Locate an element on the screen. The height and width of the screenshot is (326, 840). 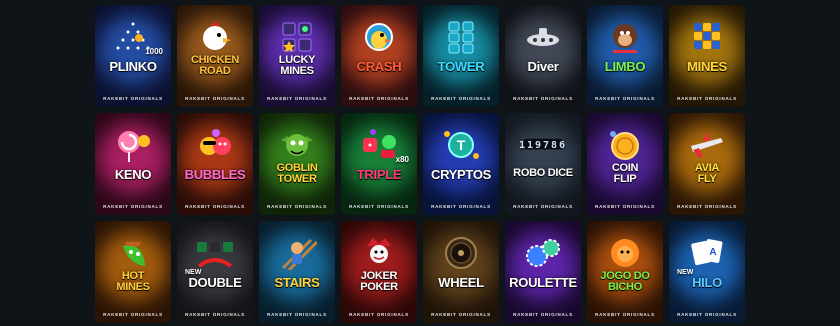
game-title: ROULETTE is located at coordinates (543, 282).